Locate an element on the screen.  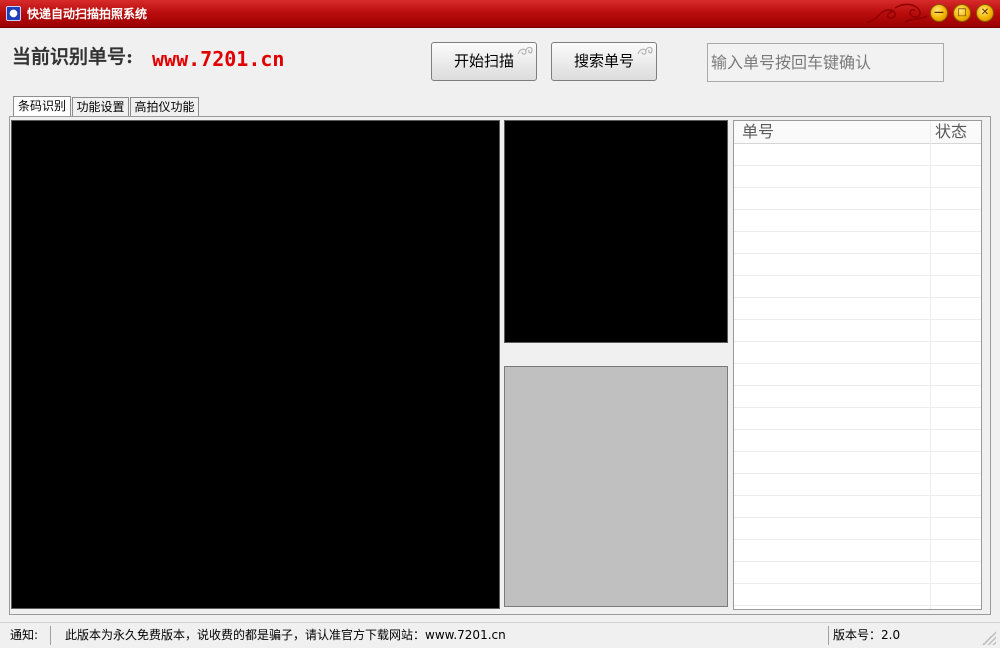
minimize-icon: — is located at coordinates (939, 12).